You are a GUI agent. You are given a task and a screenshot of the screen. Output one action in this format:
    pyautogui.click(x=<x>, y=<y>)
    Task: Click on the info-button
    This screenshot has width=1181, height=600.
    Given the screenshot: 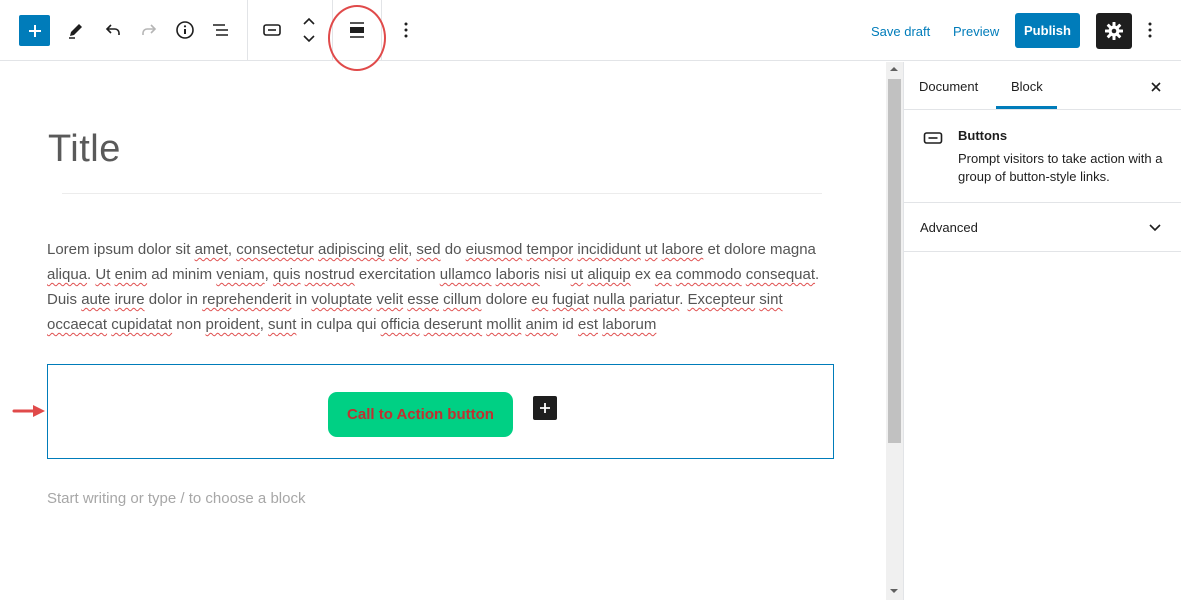 What is the action you would take?
    pyautogui.click(x=185, y=30)
    